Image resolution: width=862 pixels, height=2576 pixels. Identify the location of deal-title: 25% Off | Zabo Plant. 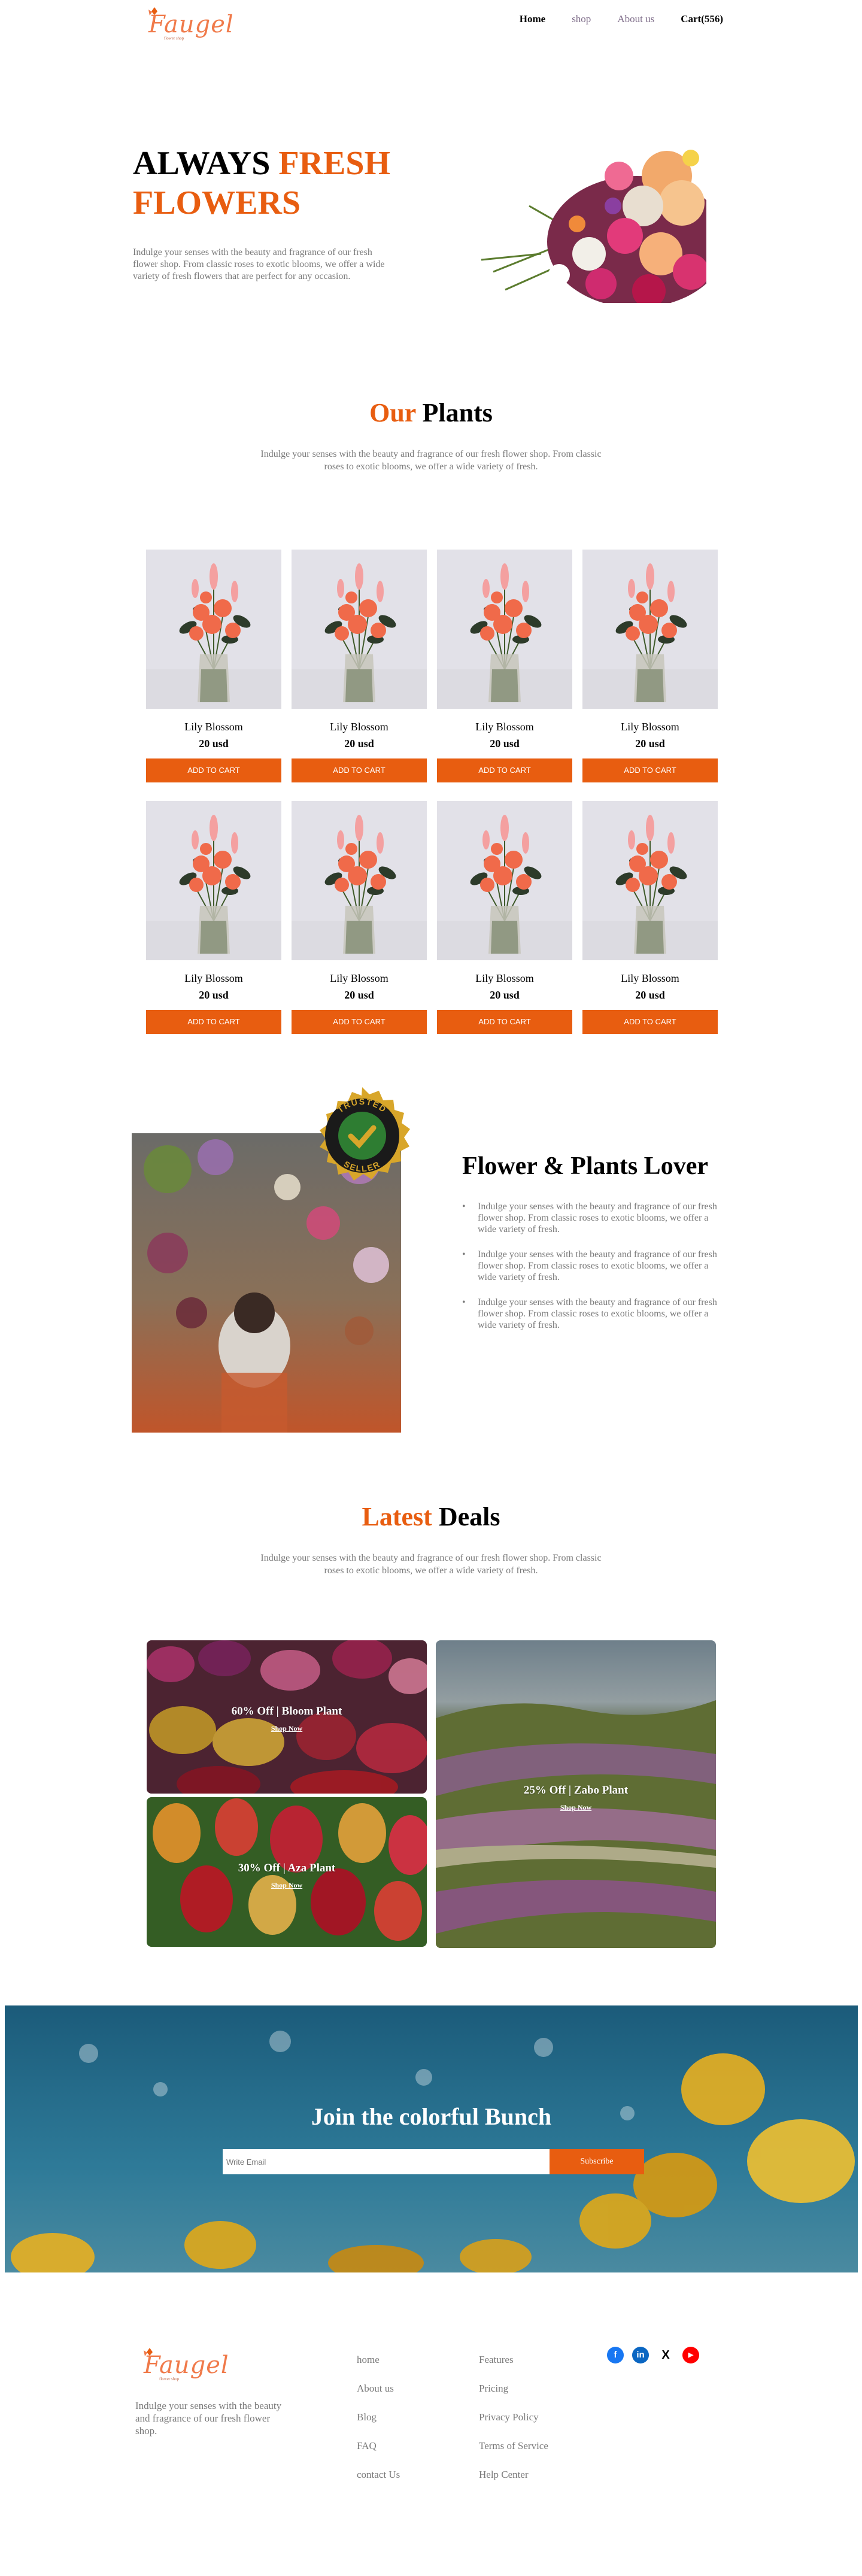
(576, 1790).